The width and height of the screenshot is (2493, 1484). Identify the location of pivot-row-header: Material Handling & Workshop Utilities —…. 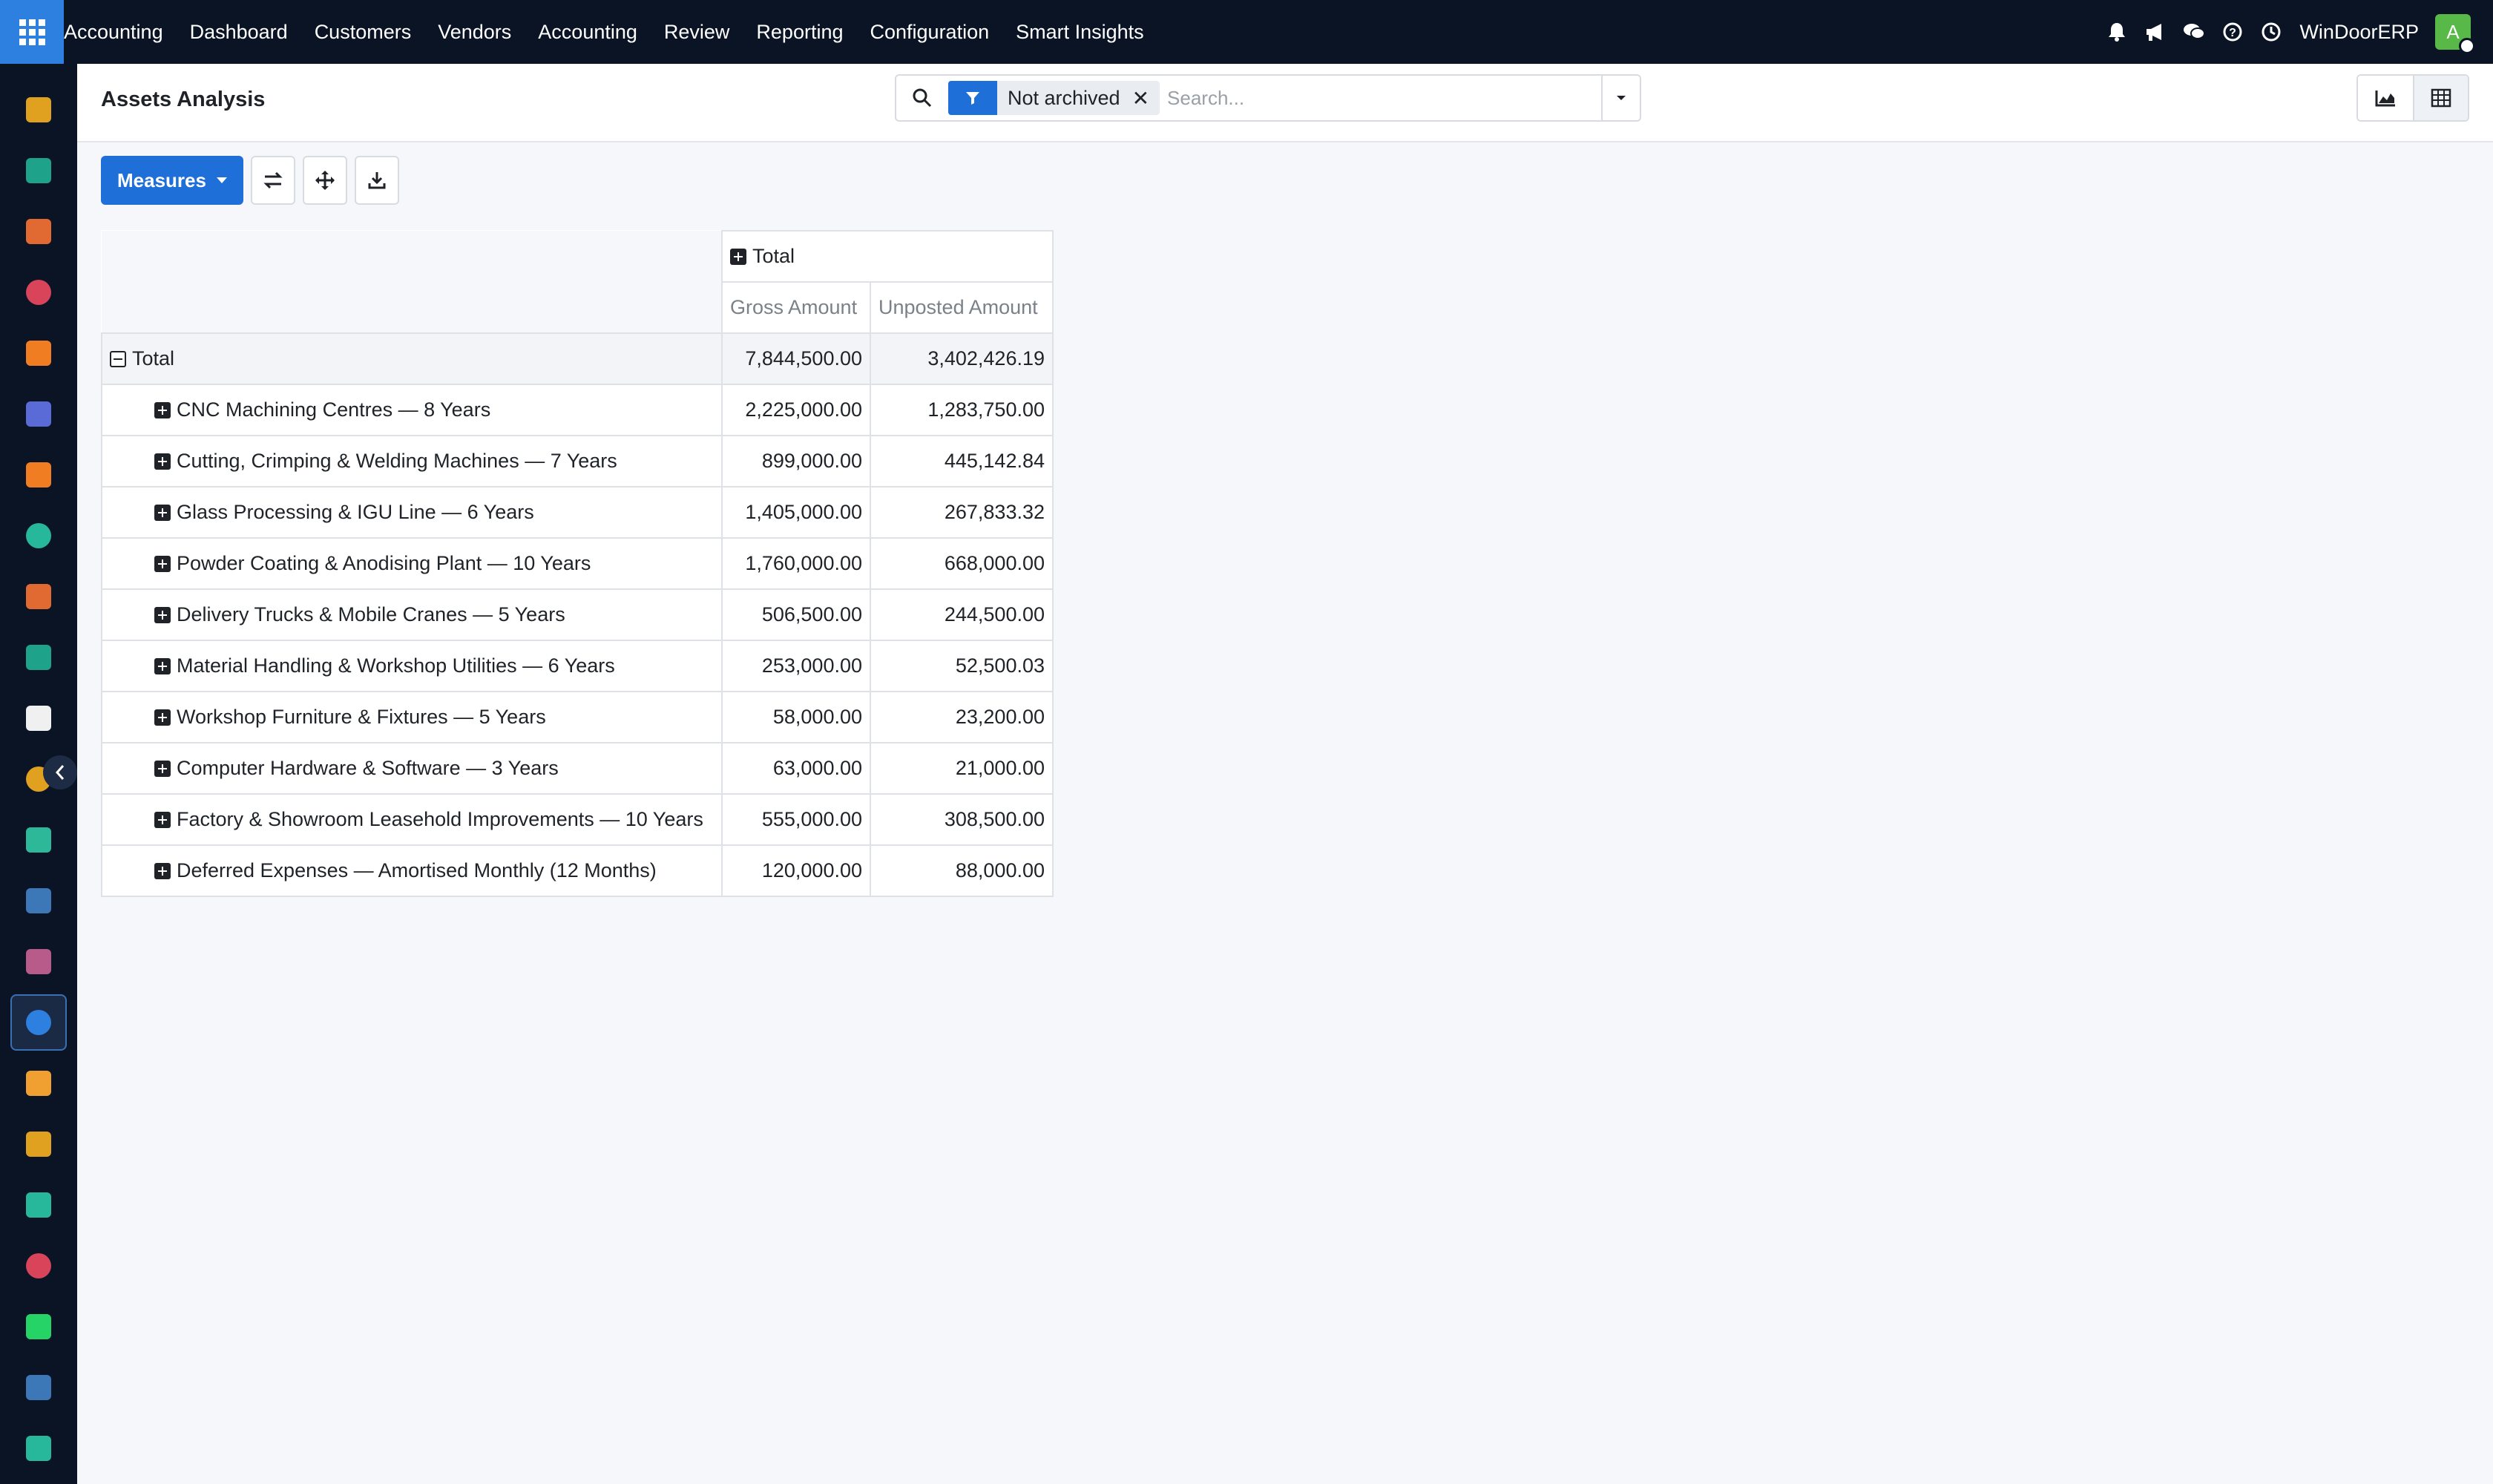
(412, 666).